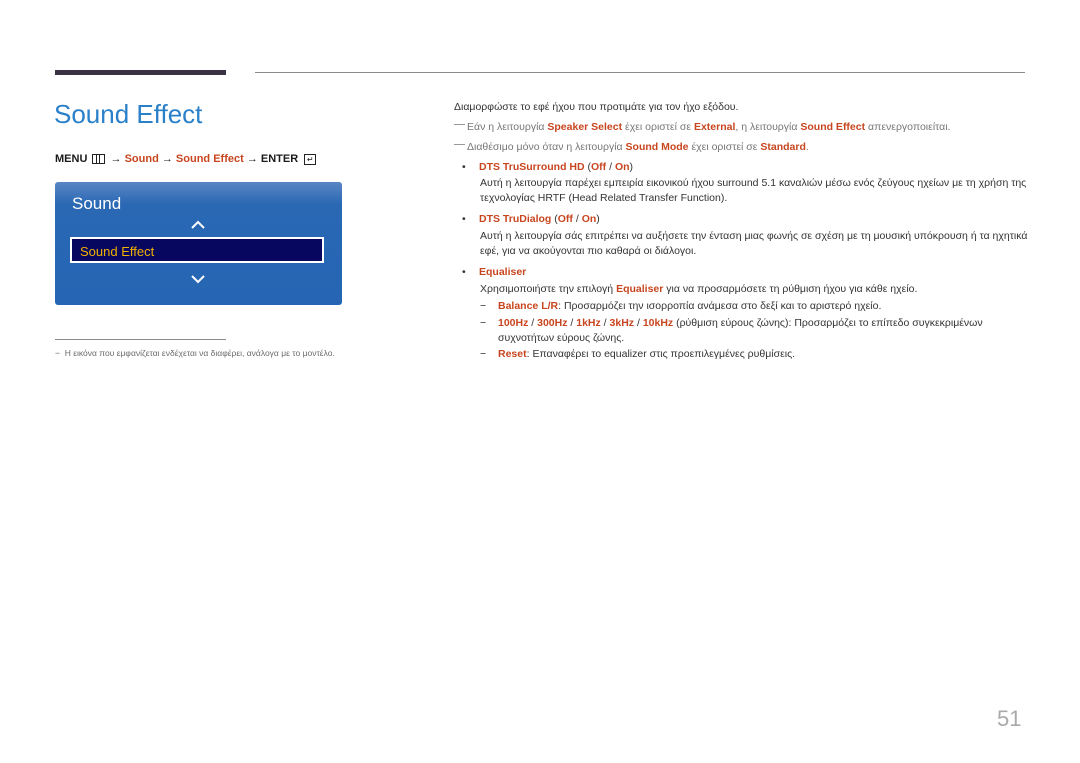 This screenshot has height=763, width=1080. Describe the element at coordinates (513, 323) in the screenshot. I see `freq-100hz: 100Hz` at that location.